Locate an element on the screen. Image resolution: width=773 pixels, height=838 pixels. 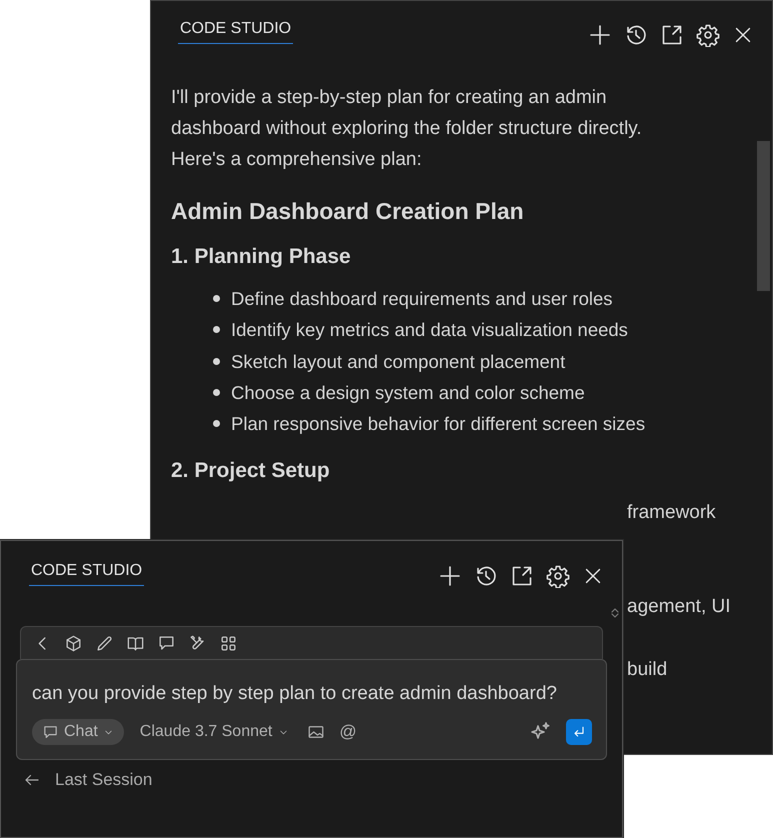
grid-icon is located at coordinates (228, 643).